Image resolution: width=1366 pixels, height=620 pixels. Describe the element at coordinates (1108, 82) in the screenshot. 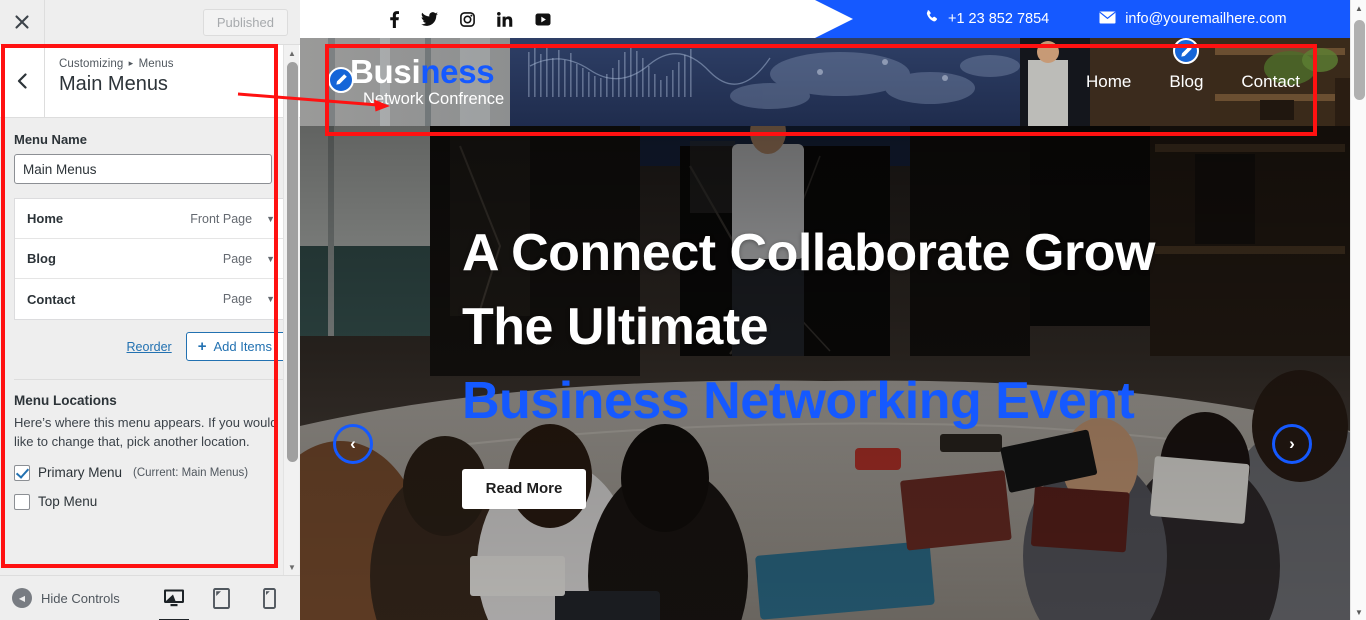

I see `nav-link-home: Home` at that location.